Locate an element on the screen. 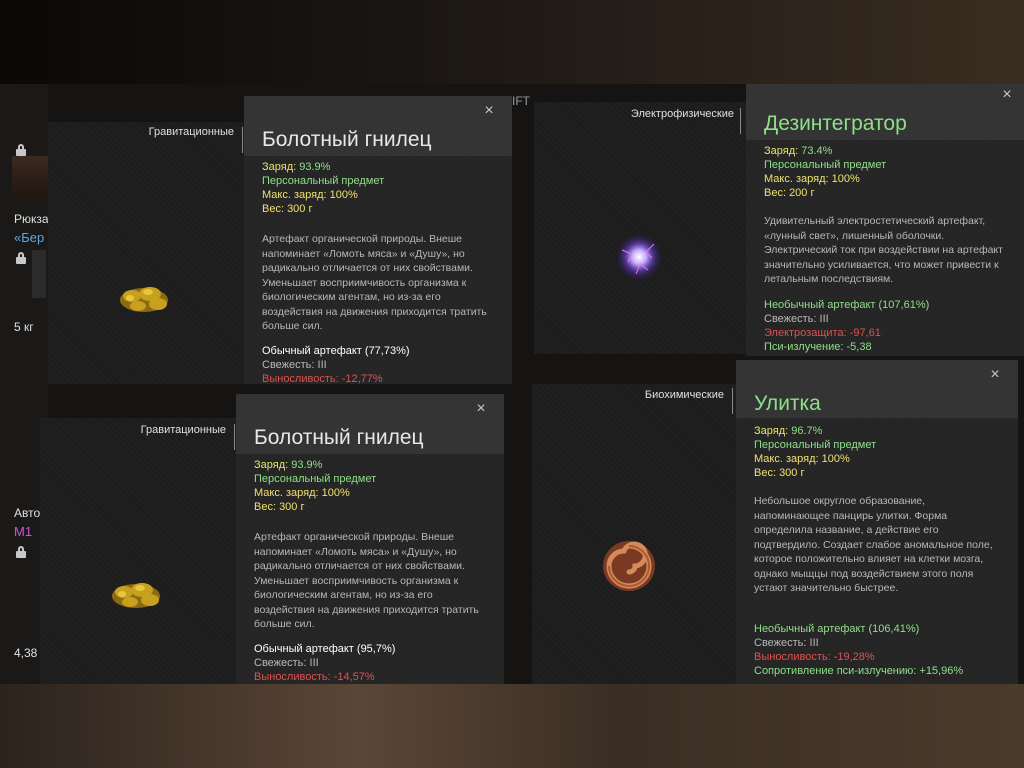 The width and height of the screenshot is (1024, 768). stat-endurance: Выносливость: -14,57% is located at coordinates (314, 677).